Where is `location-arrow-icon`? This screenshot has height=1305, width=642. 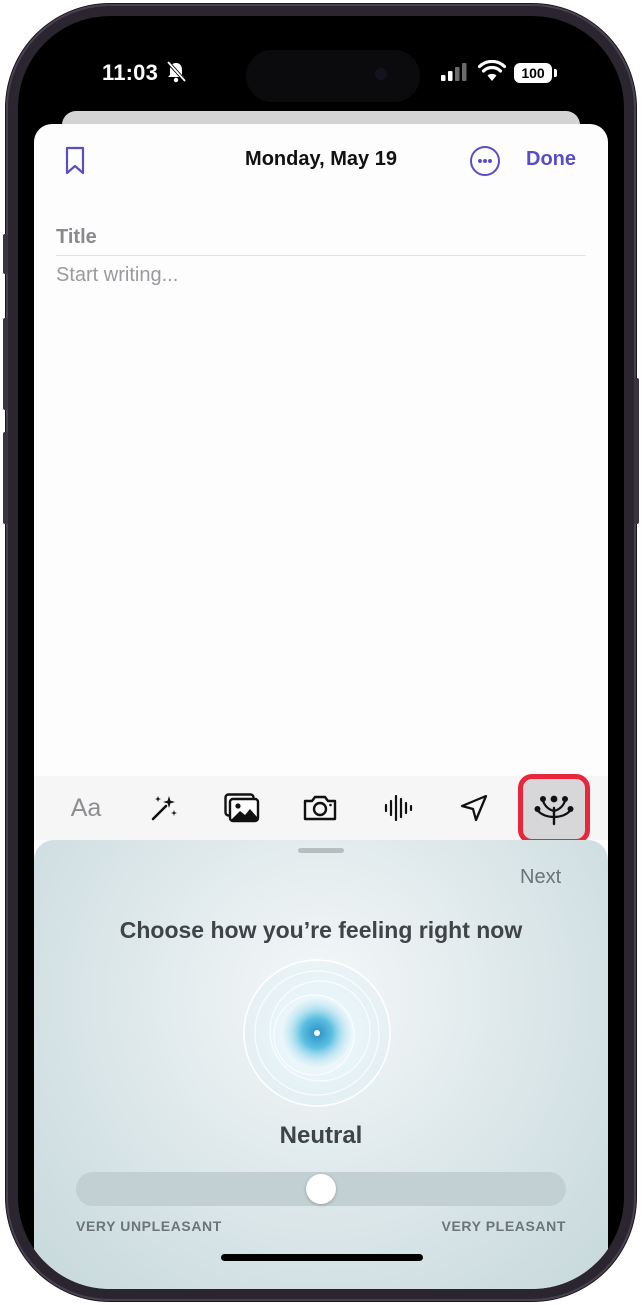
location-arrow-icon is located at coordinates (474, 808).